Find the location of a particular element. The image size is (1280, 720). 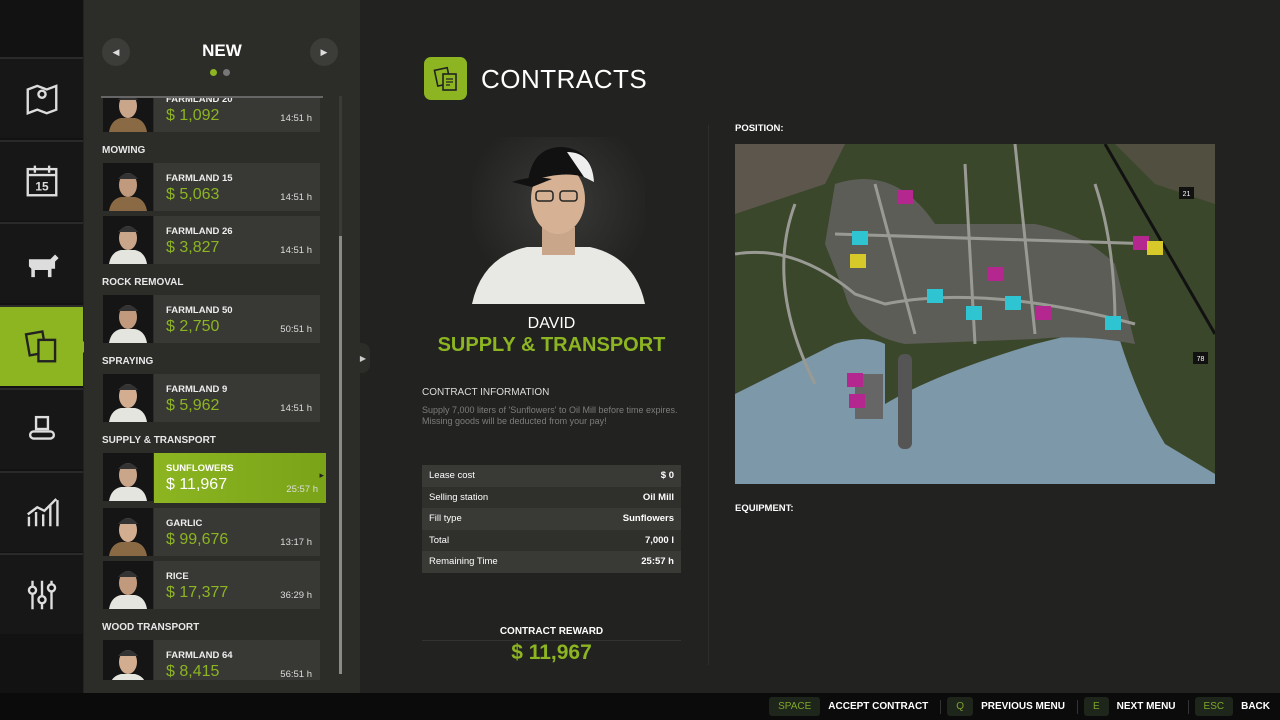

hint-accept-contract: SPACE ACCEPT CONTRACT is located at coordinates (848, 706).